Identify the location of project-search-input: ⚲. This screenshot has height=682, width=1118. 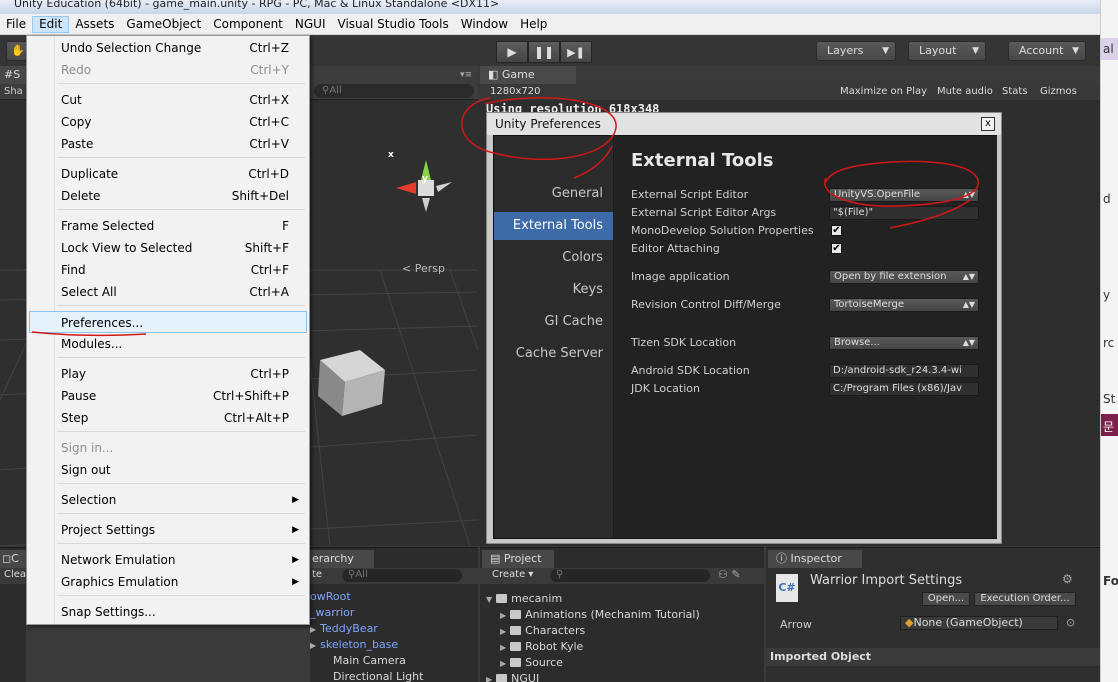
(630, 575).